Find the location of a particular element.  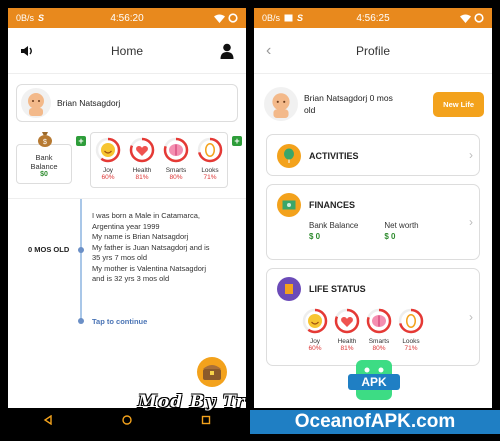

apk-text: APK is located at coordinates (374, 382).